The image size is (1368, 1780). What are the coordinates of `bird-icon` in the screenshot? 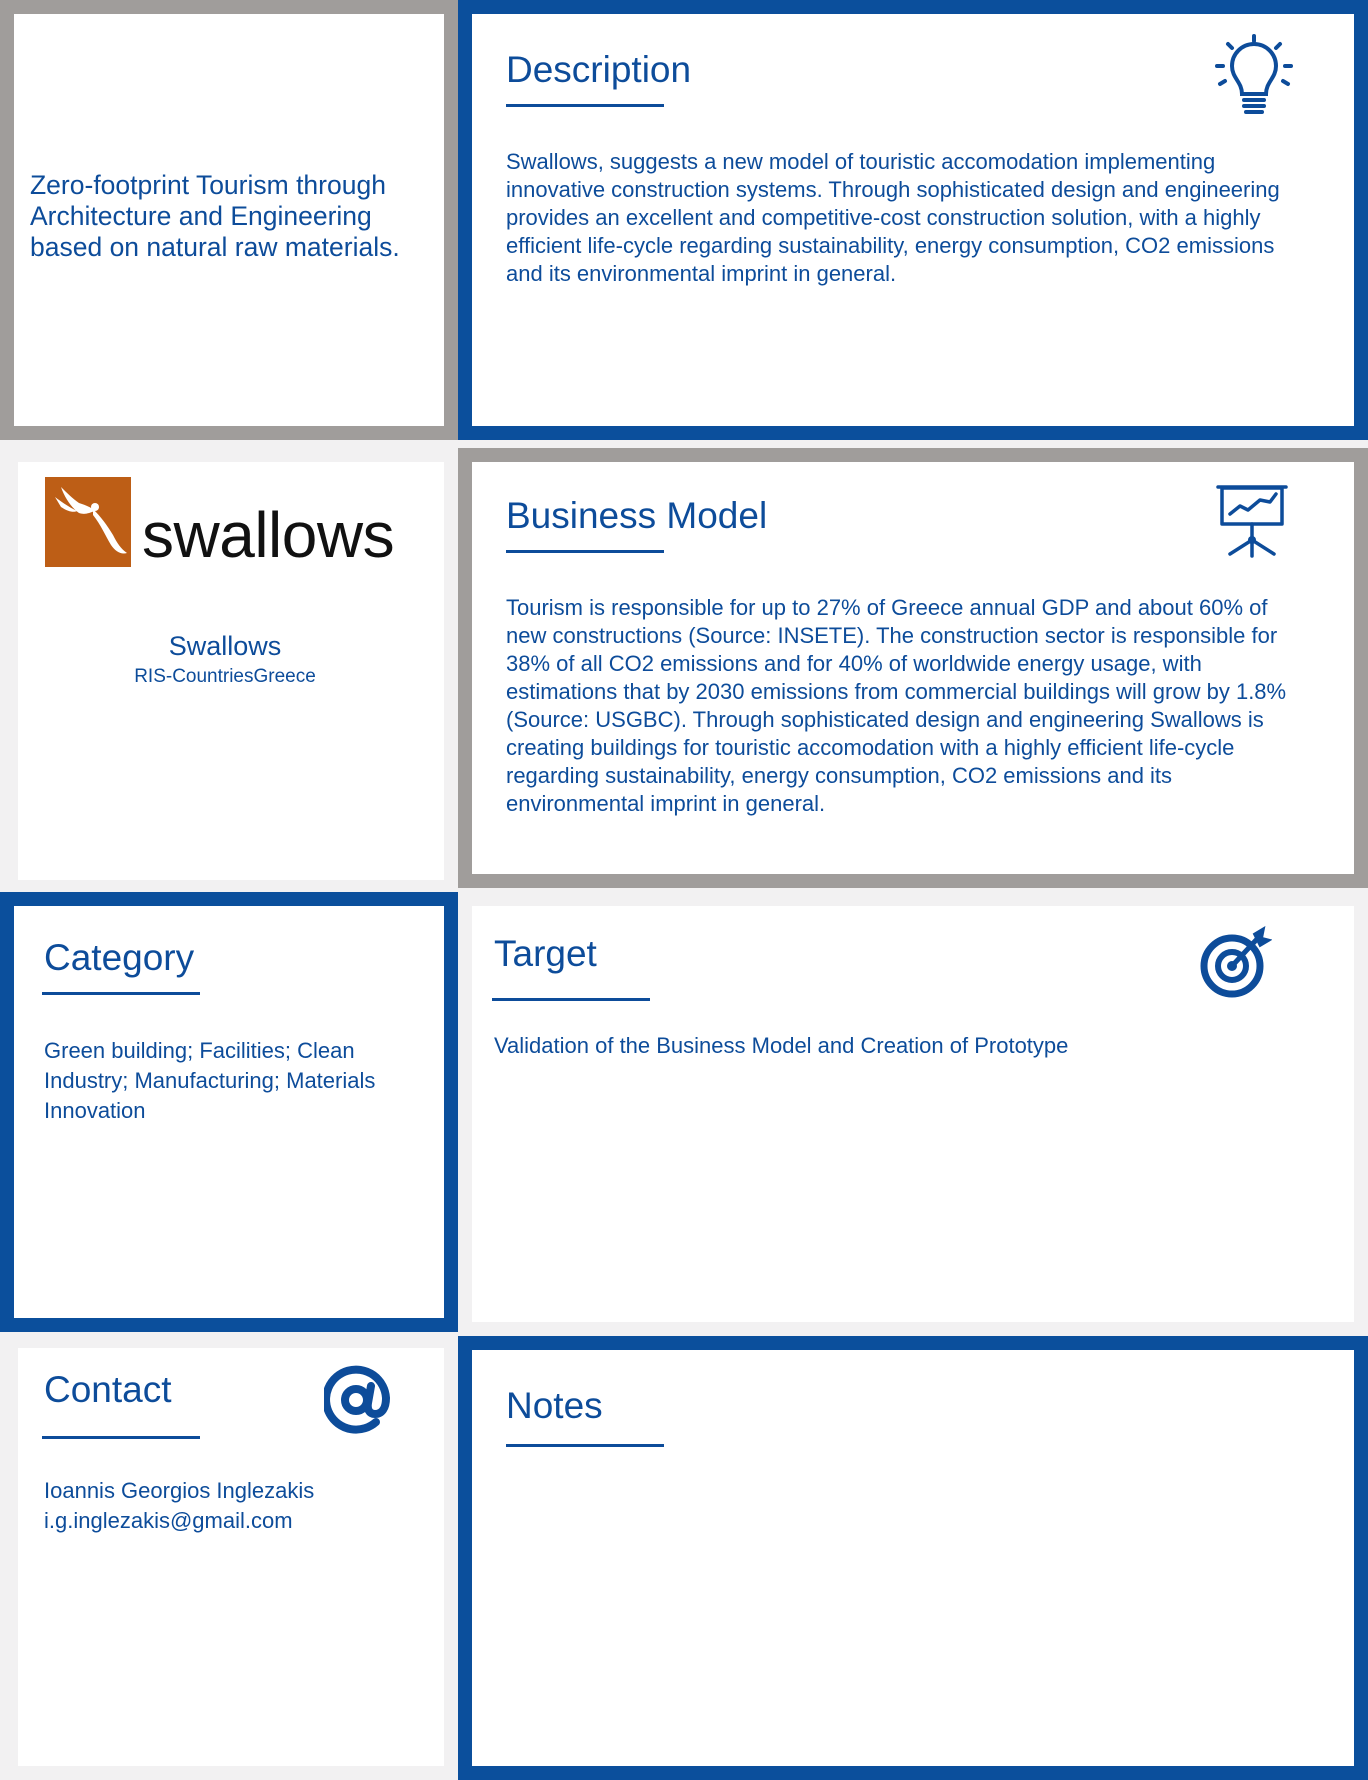 It's located at (91, 520).